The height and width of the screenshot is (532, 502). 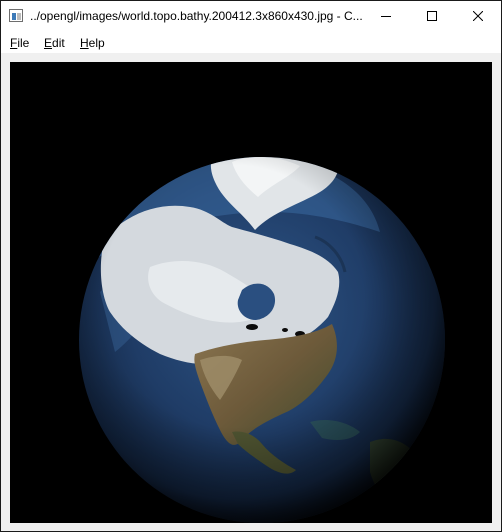 I want to click on maximize-icon, so click(x=432, y=16).